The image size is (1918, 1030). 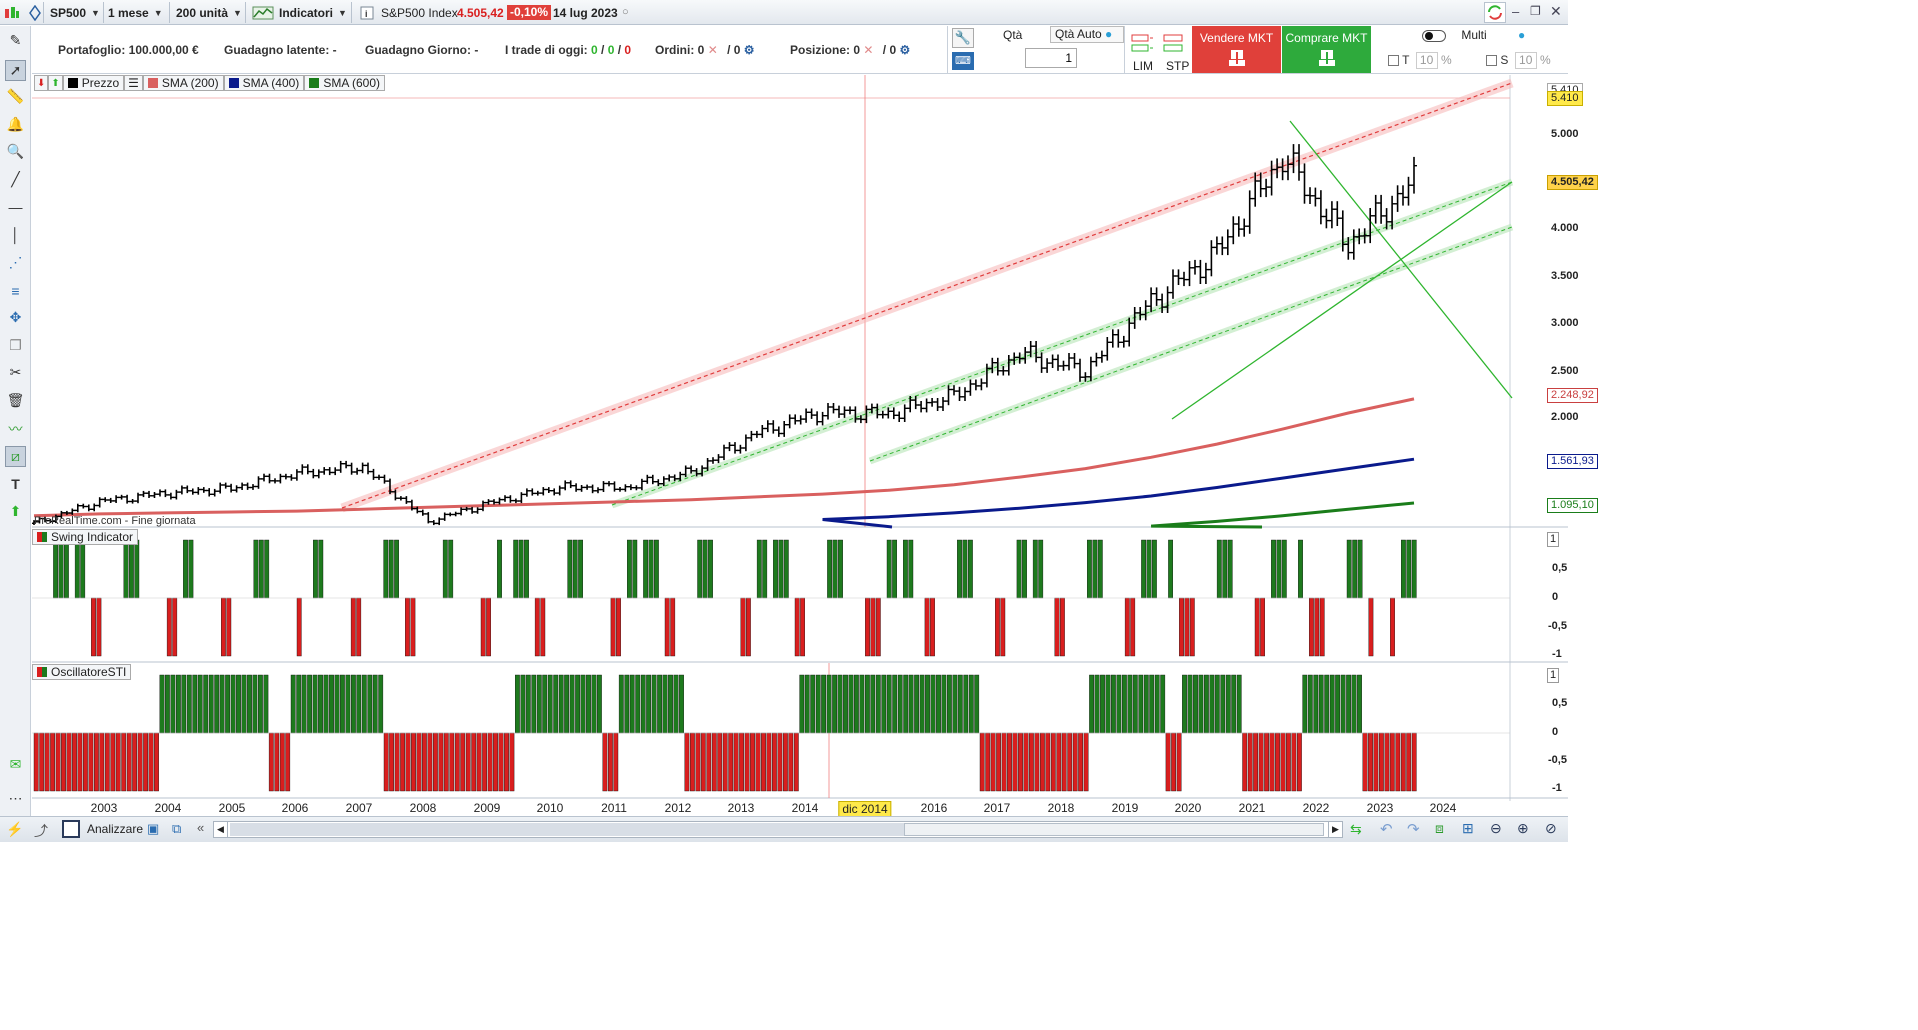 What do you see at coordinates (713, 50) in the screenshot?
I see `orders-cancel-icon: ✕` at bounding box center [713, 50].